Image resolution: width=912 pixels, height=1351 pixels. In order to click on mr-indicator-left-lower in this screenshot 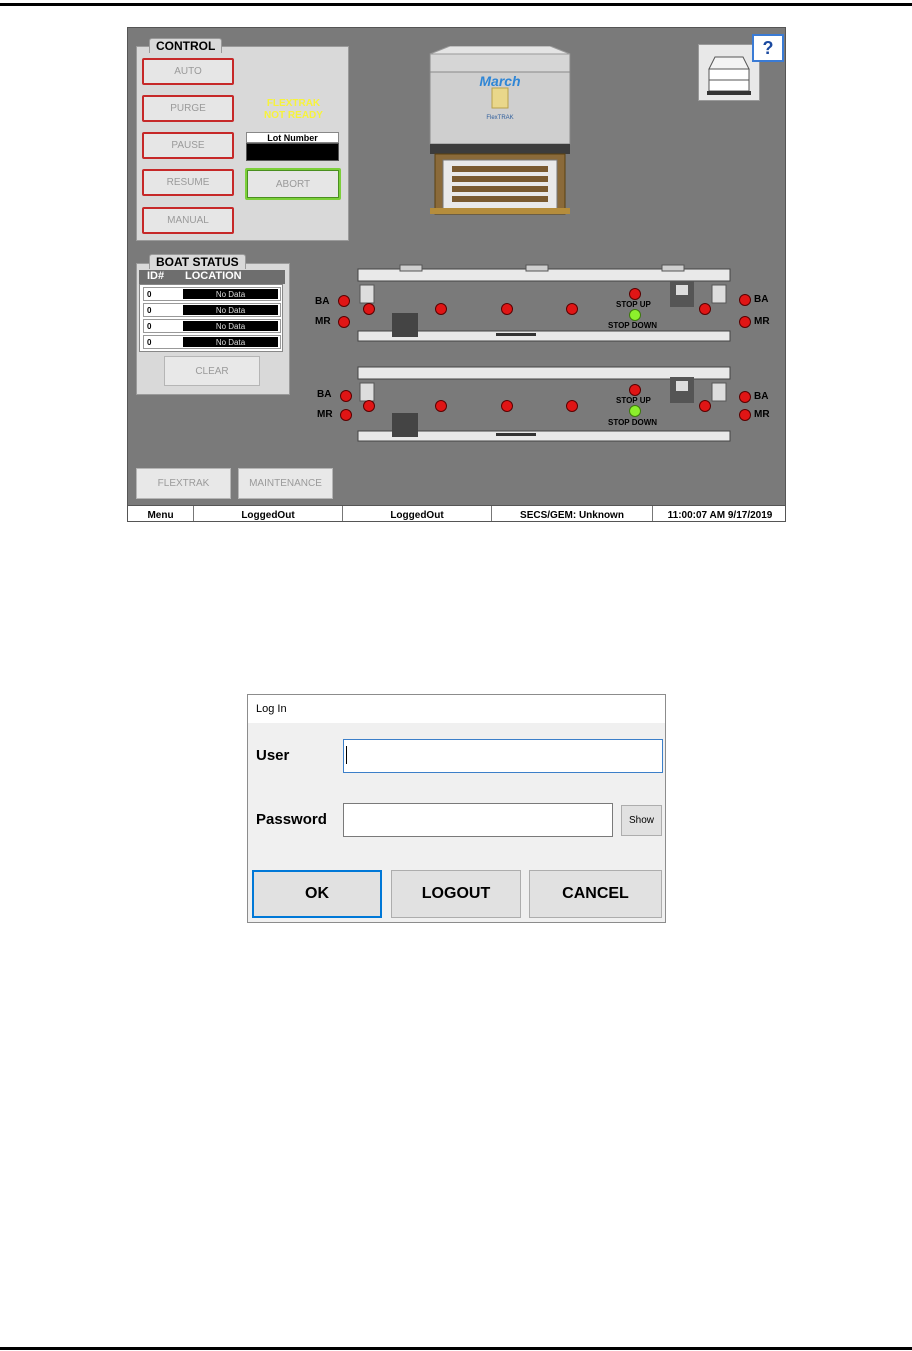, I will do `click(346, 415)`.